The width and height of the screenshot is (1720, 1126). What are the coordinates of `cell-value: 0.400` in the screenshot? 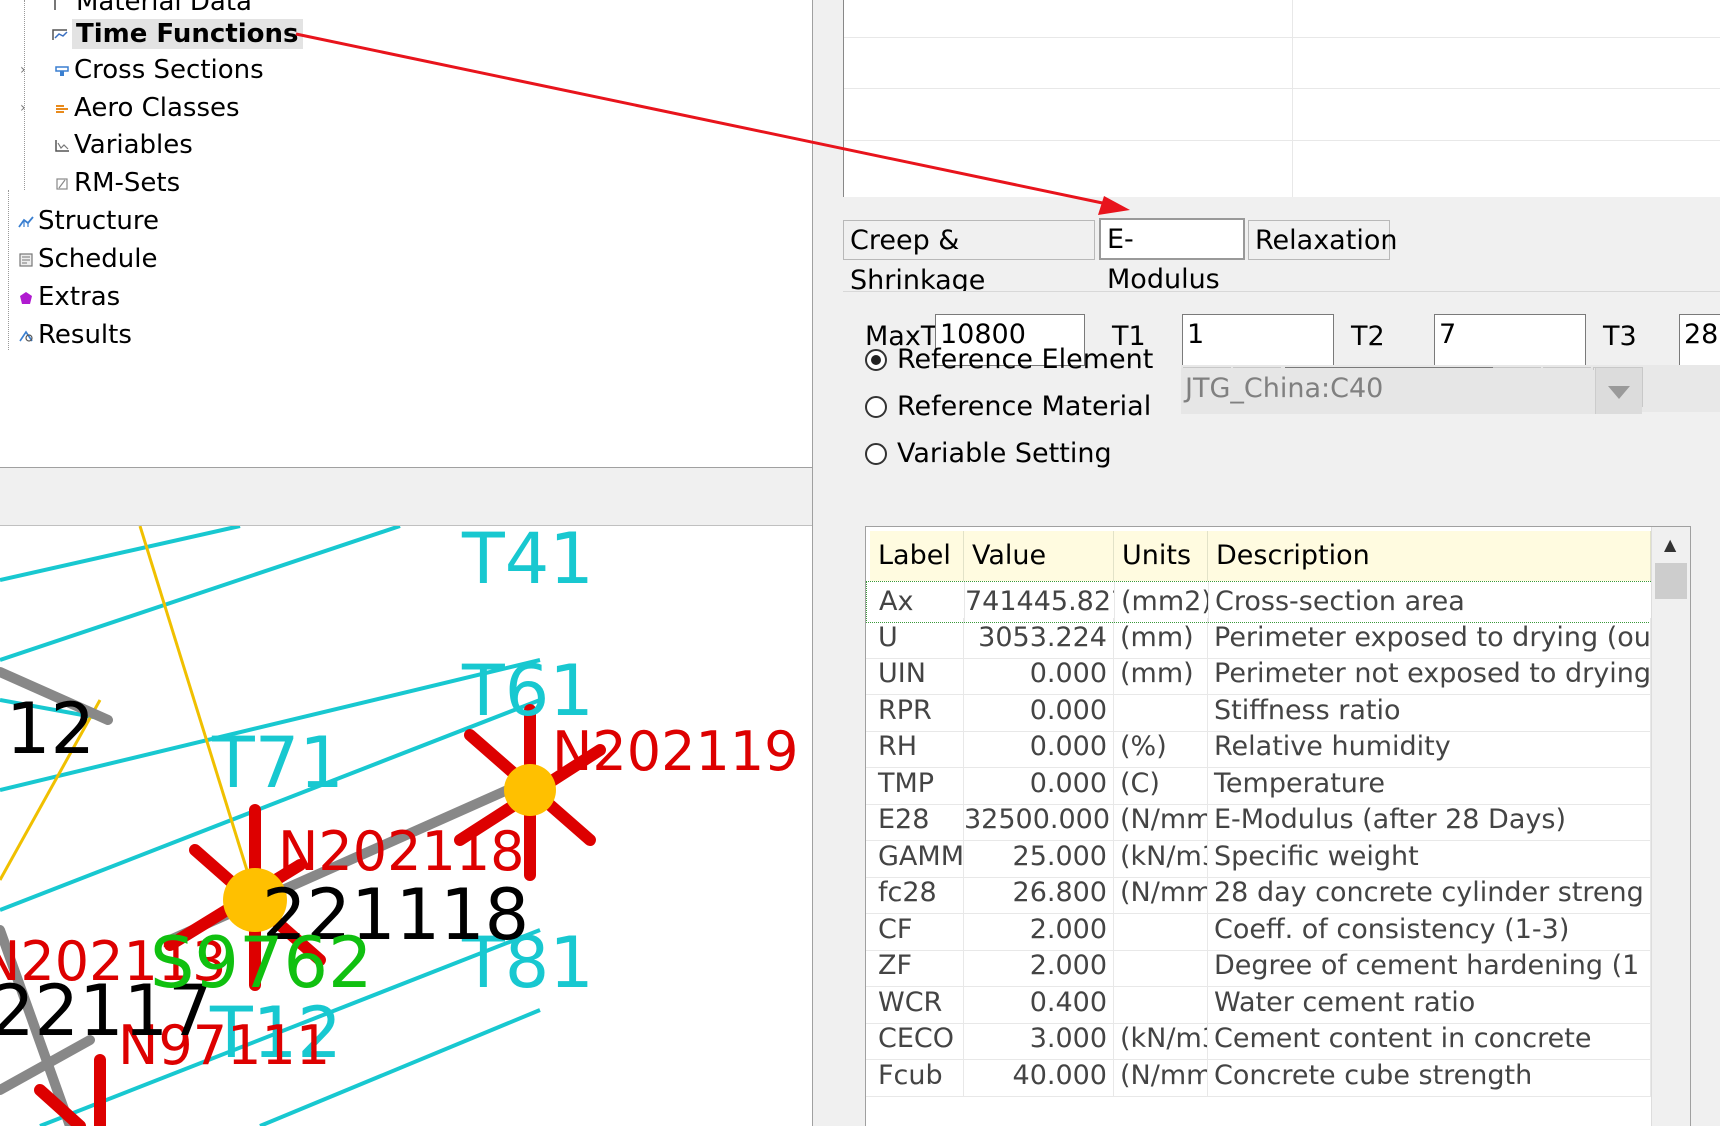 It's located at (1039, 1002).